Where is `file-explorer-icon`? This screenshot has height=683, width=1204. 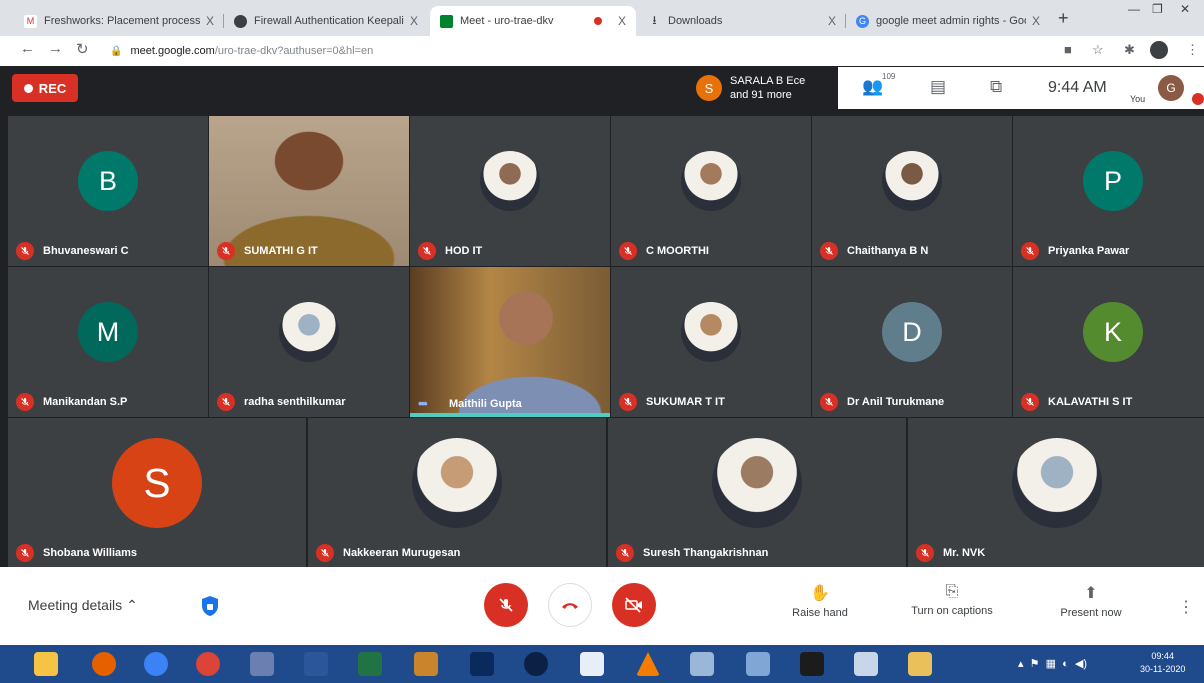 file-explorer-icon is located at coordinates (46, 664).